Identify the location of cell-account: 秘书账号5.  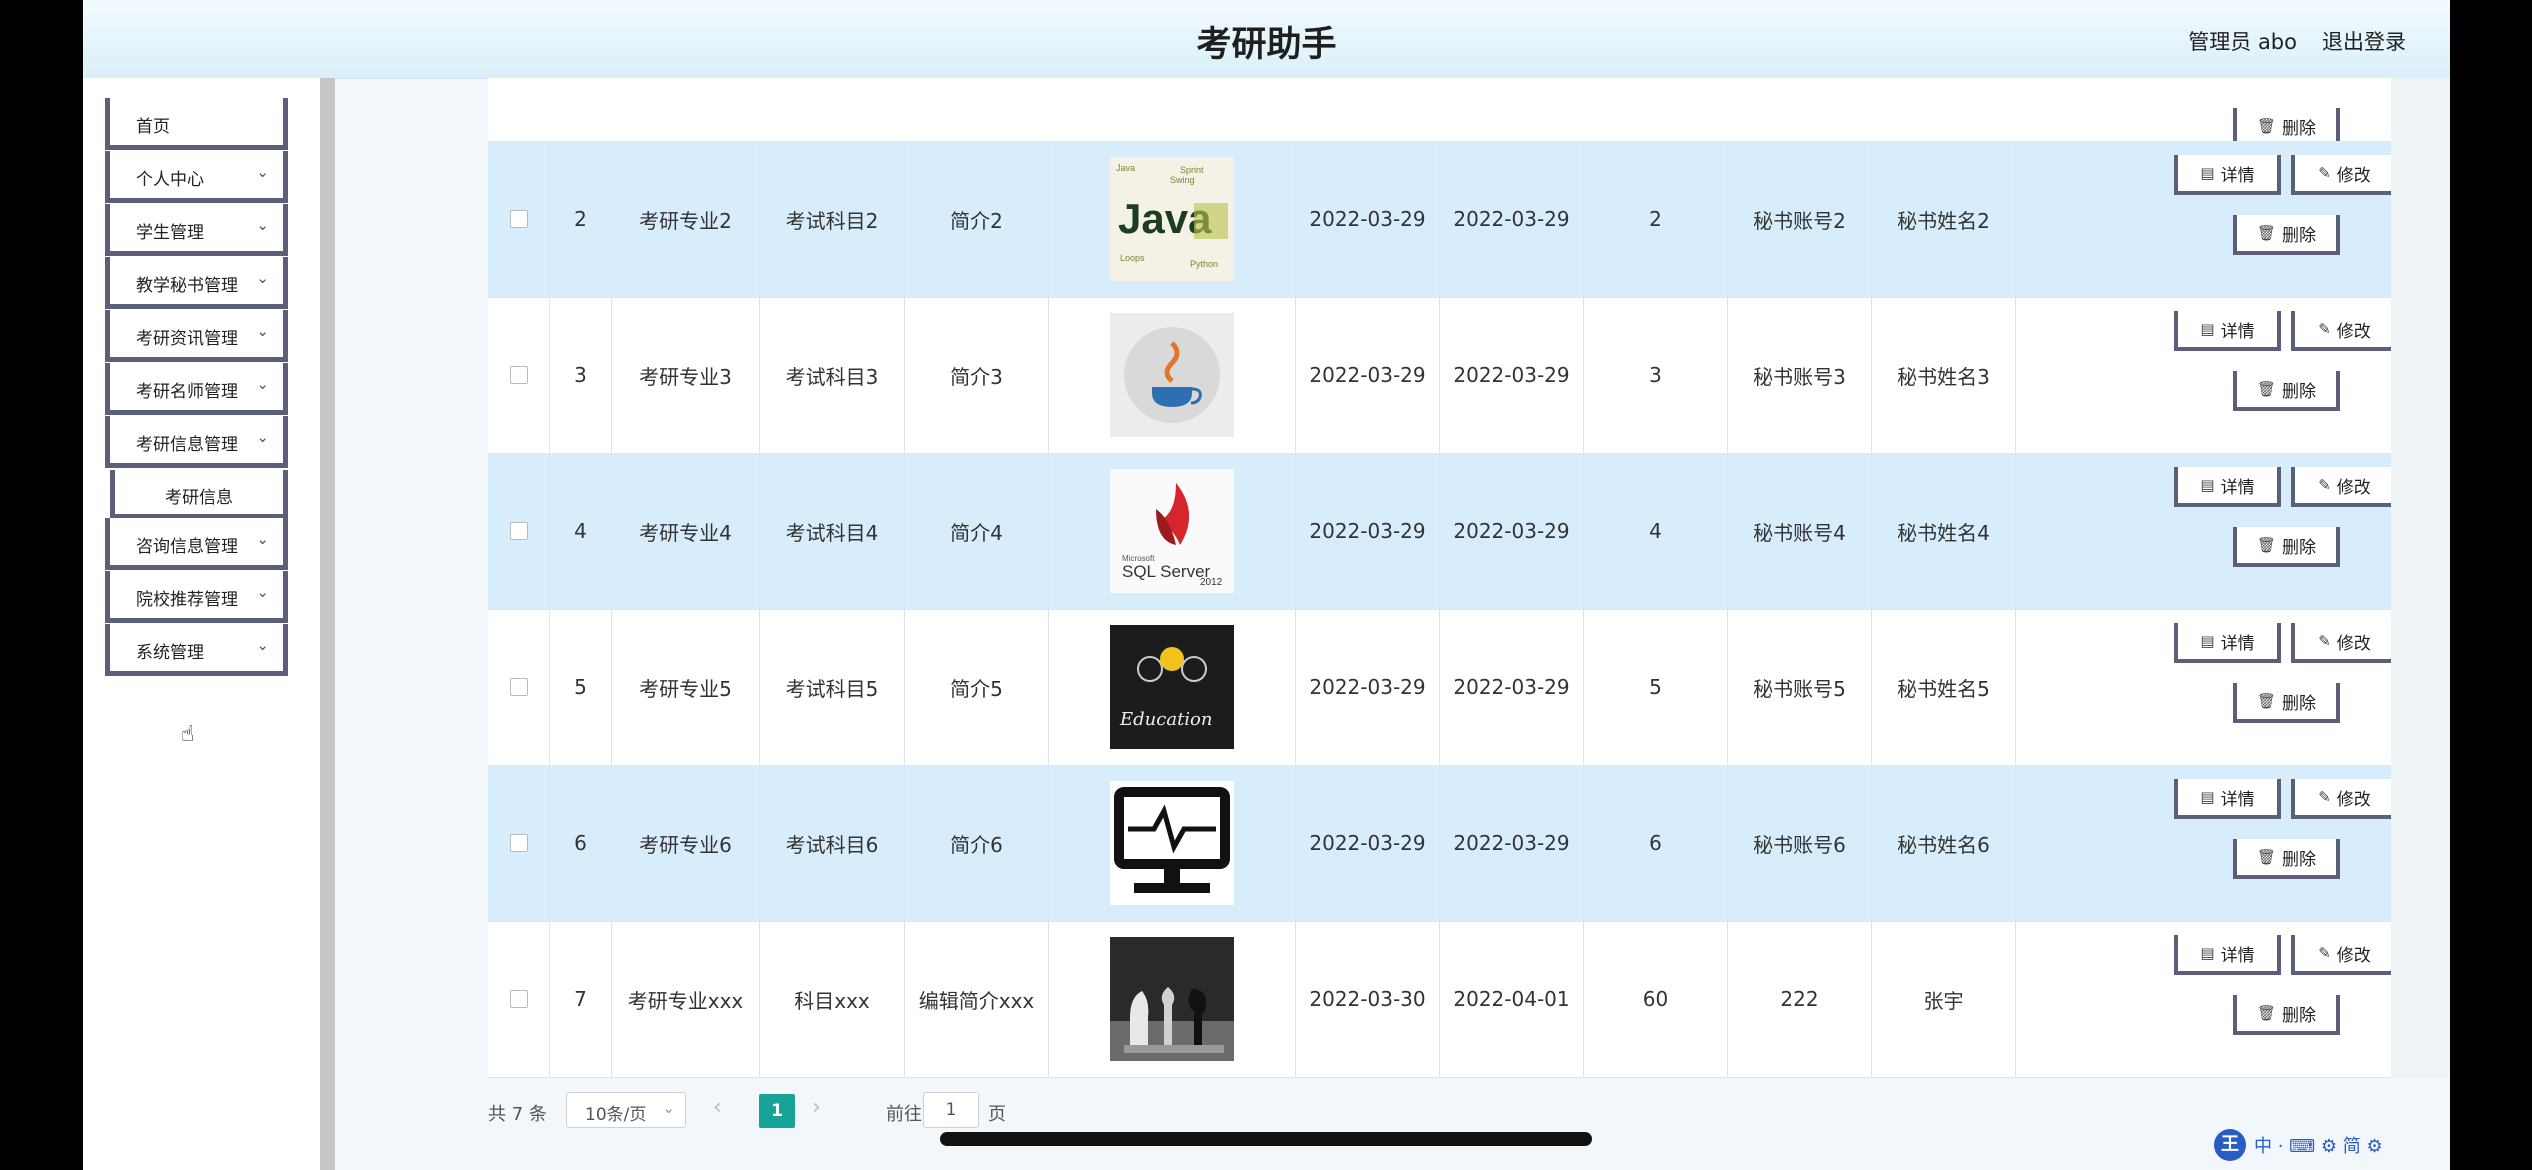
(1800, 687).